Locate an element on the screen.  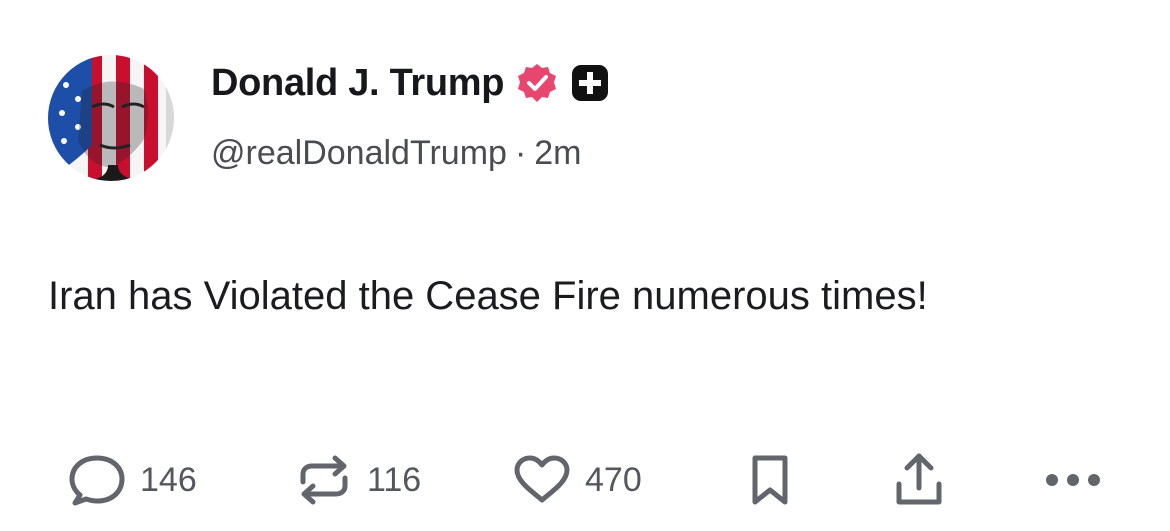
heart-icon is located at coordinates (542, 480).